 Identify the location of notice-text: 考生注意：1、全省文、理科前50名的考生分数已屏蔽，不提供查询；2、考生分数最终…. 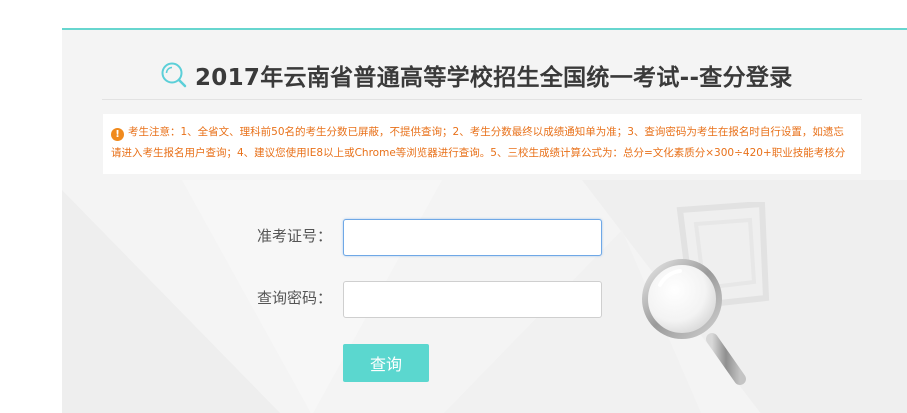
(478, 142).